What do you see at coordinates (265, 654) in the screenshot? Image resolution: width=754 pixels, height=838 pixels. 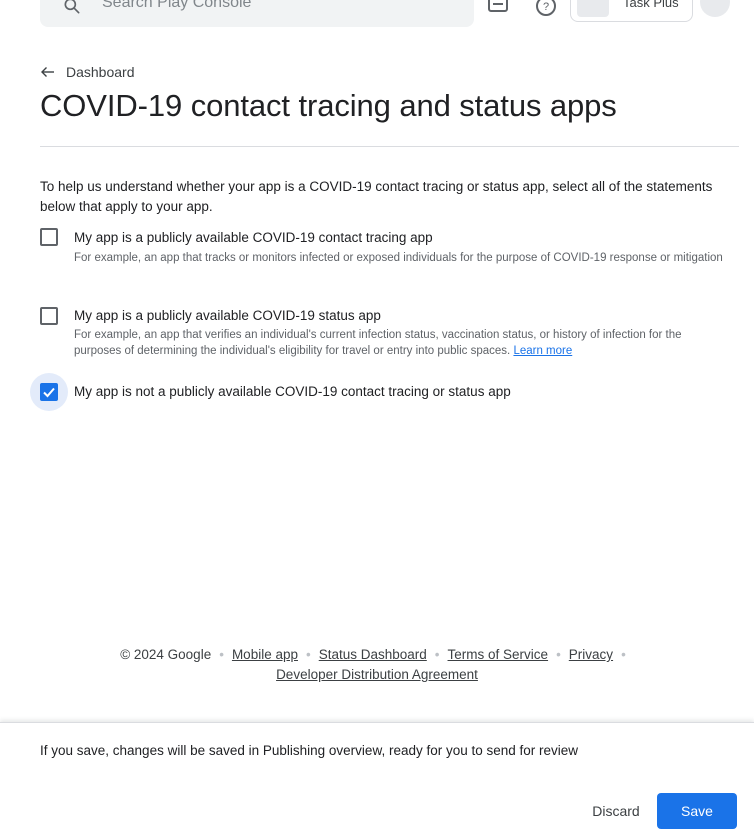 I see `mobile-app-link: Mobile app` at bounding box center [265, 654].